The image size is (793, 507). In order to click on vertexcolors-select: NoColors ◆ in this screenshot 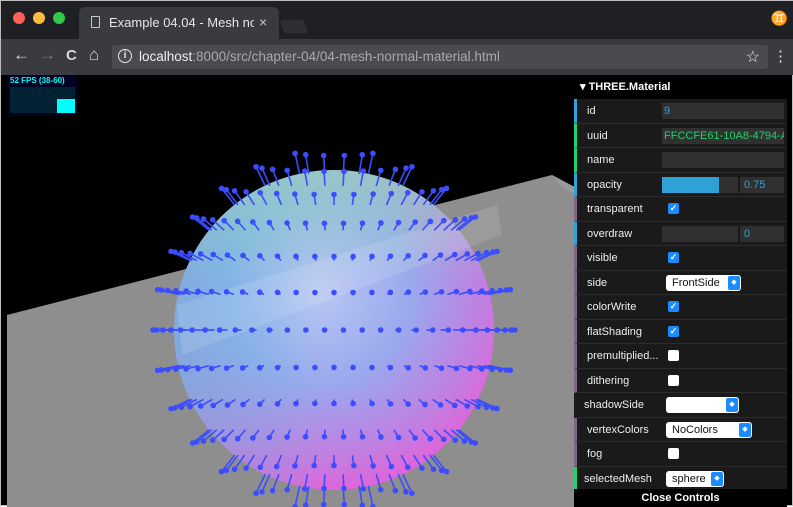, I will do `click(709, 429)`.